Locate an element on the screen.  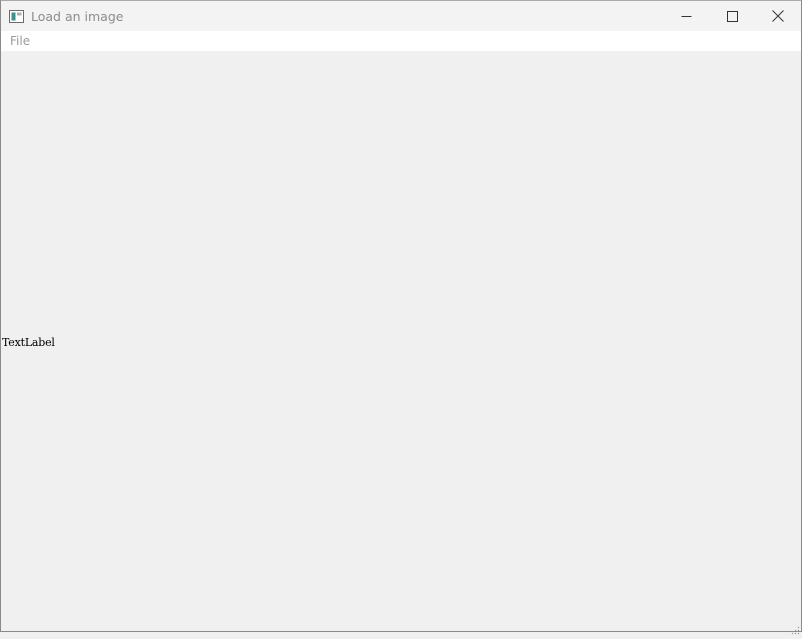
menu-file: File is located at coordinates (20, 41).